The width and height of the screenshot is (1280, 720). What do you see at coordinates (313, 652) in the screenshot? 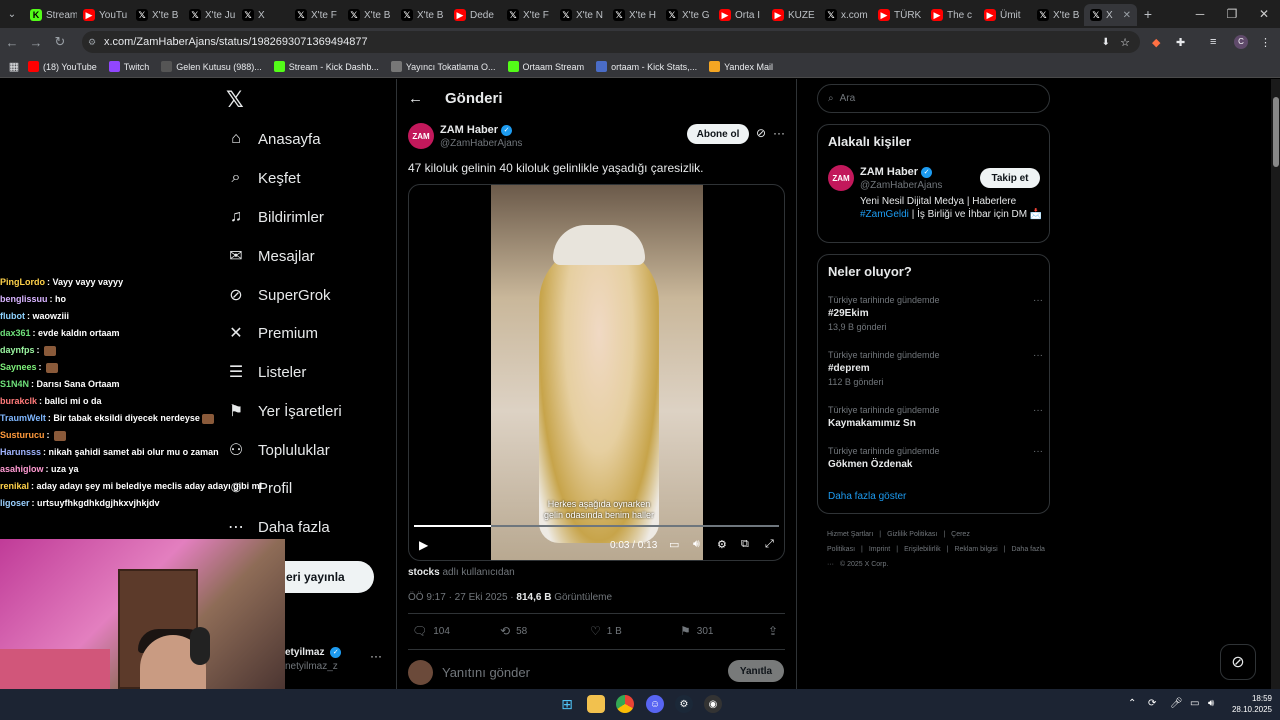
I see `account-name: etyilmaz ✓` at bounding box center [313, 652].